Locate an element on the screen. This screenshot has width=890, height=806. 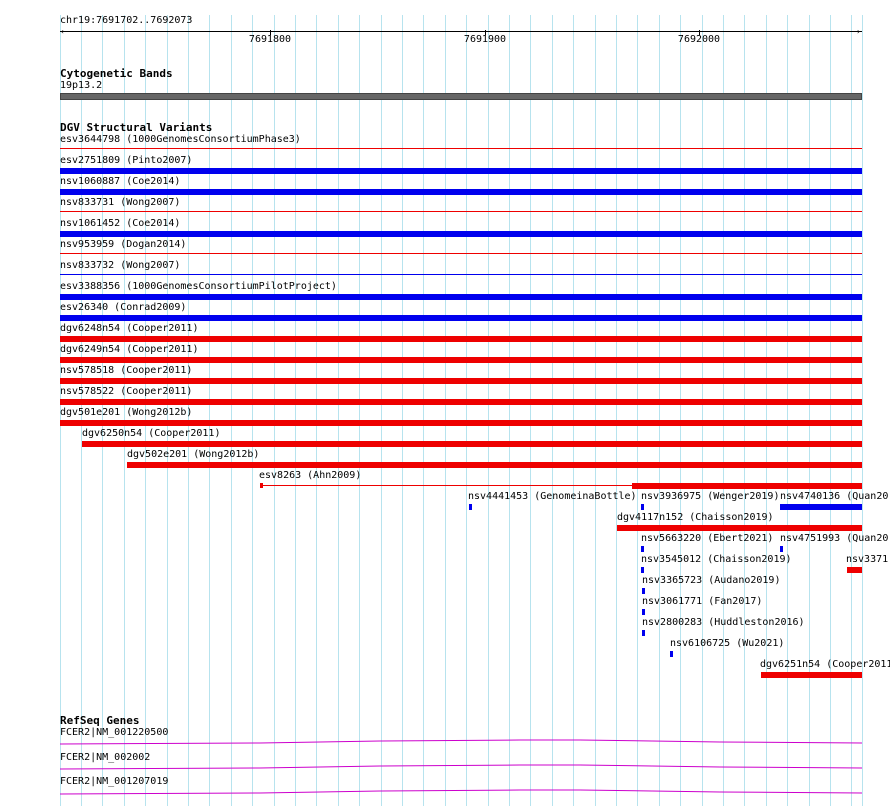
variant-label: nsv3545012 (Chaisson2019) is located at coordinates (716, 560).